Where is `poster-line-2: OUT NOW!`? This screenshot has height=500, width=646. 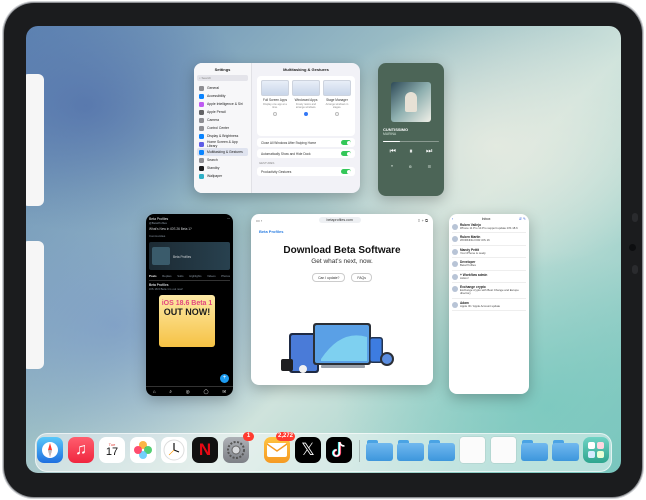
poster-line-2: OUT NOW! is located at coordinates (187, 312).